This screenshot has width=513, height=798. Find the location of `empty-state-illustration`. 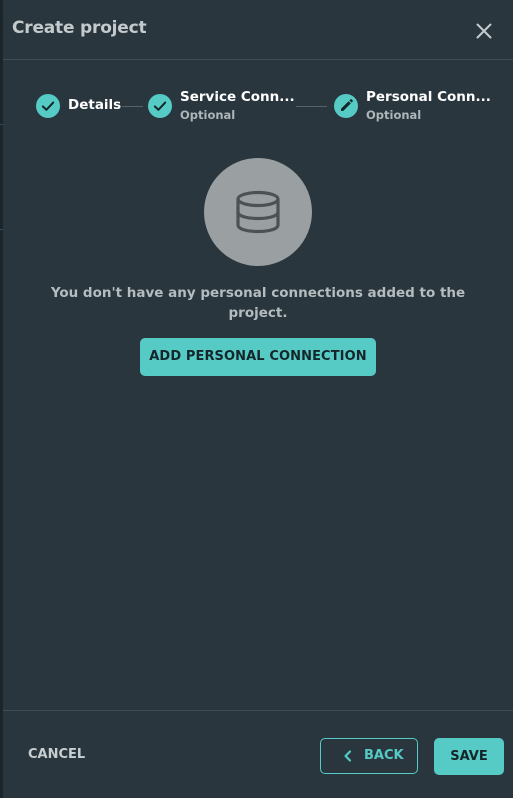

empty-state-illustration is located at coordinates (258, 212).